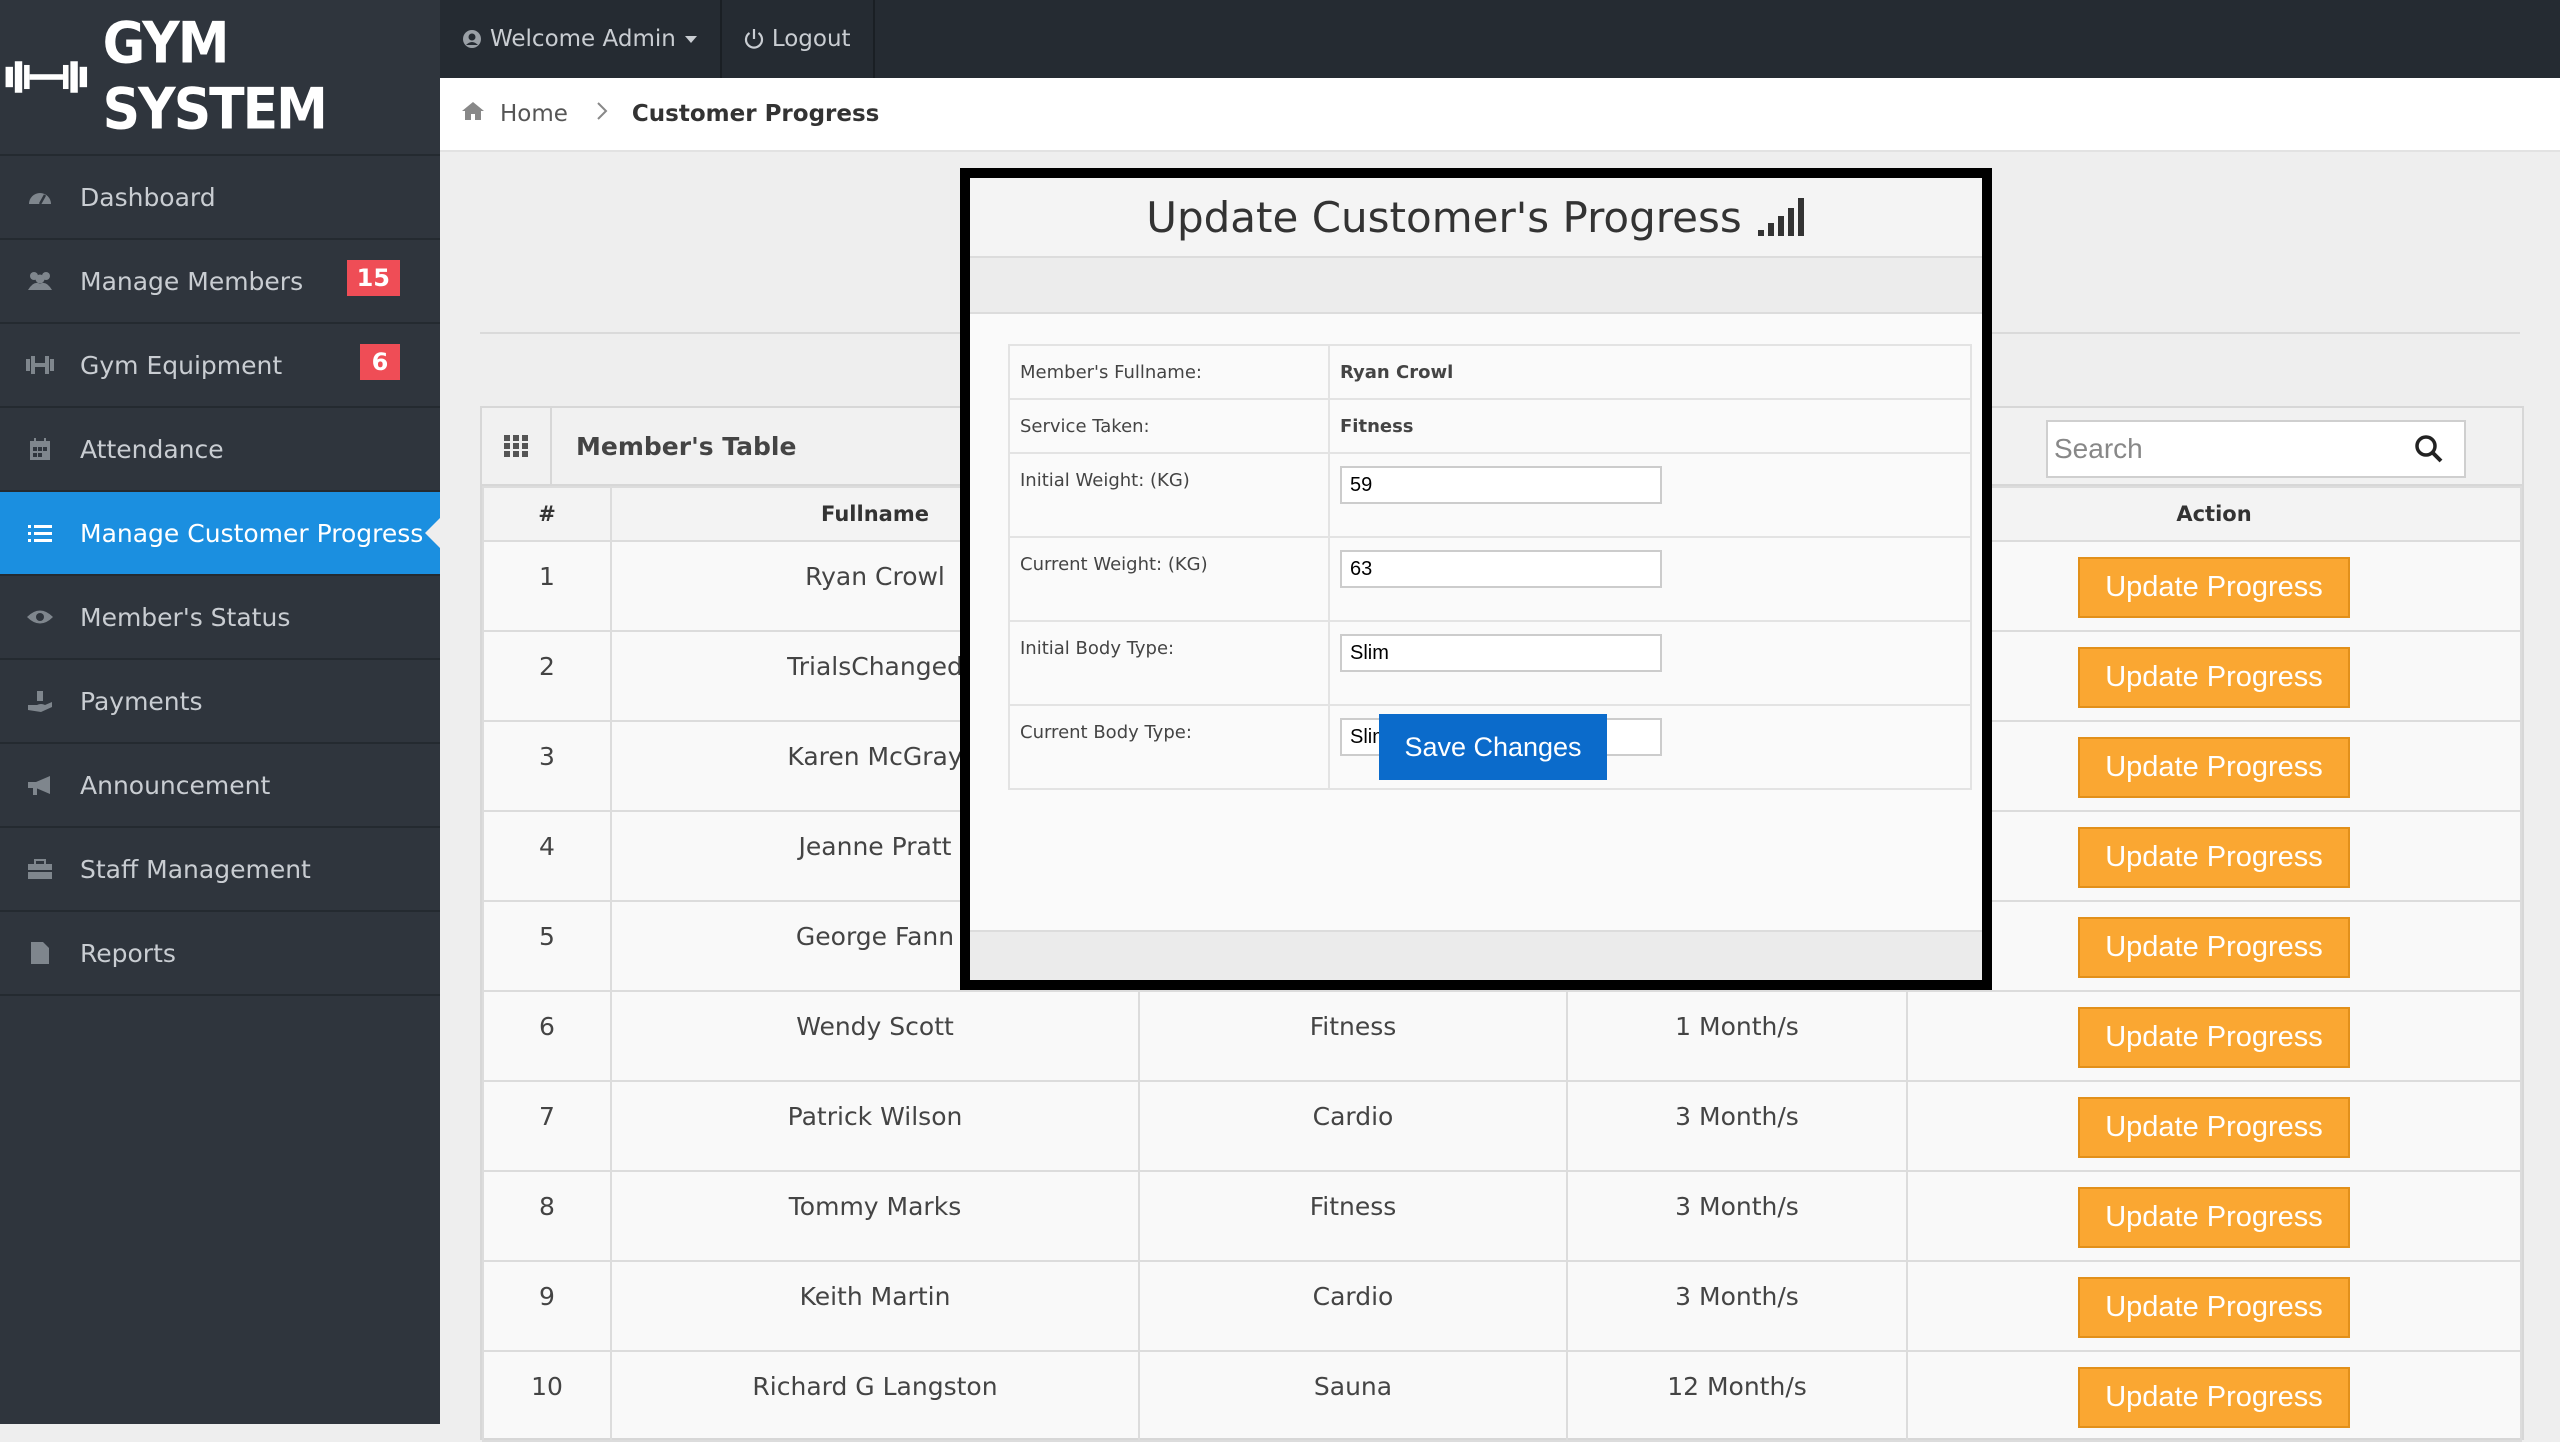 The height and width of the screenshot is (1442, 2560). What do you see at coordinates (547, 514) in the screenshot?
I see `column-header-number: #` at bounding box center [547, 514].